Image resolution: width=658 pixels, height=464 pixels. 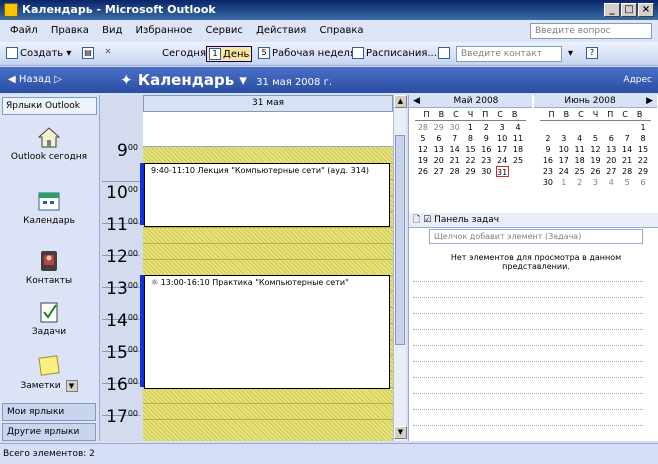 I want to click on shortcut-calendar: Календарь, so click(x=49, y=207).